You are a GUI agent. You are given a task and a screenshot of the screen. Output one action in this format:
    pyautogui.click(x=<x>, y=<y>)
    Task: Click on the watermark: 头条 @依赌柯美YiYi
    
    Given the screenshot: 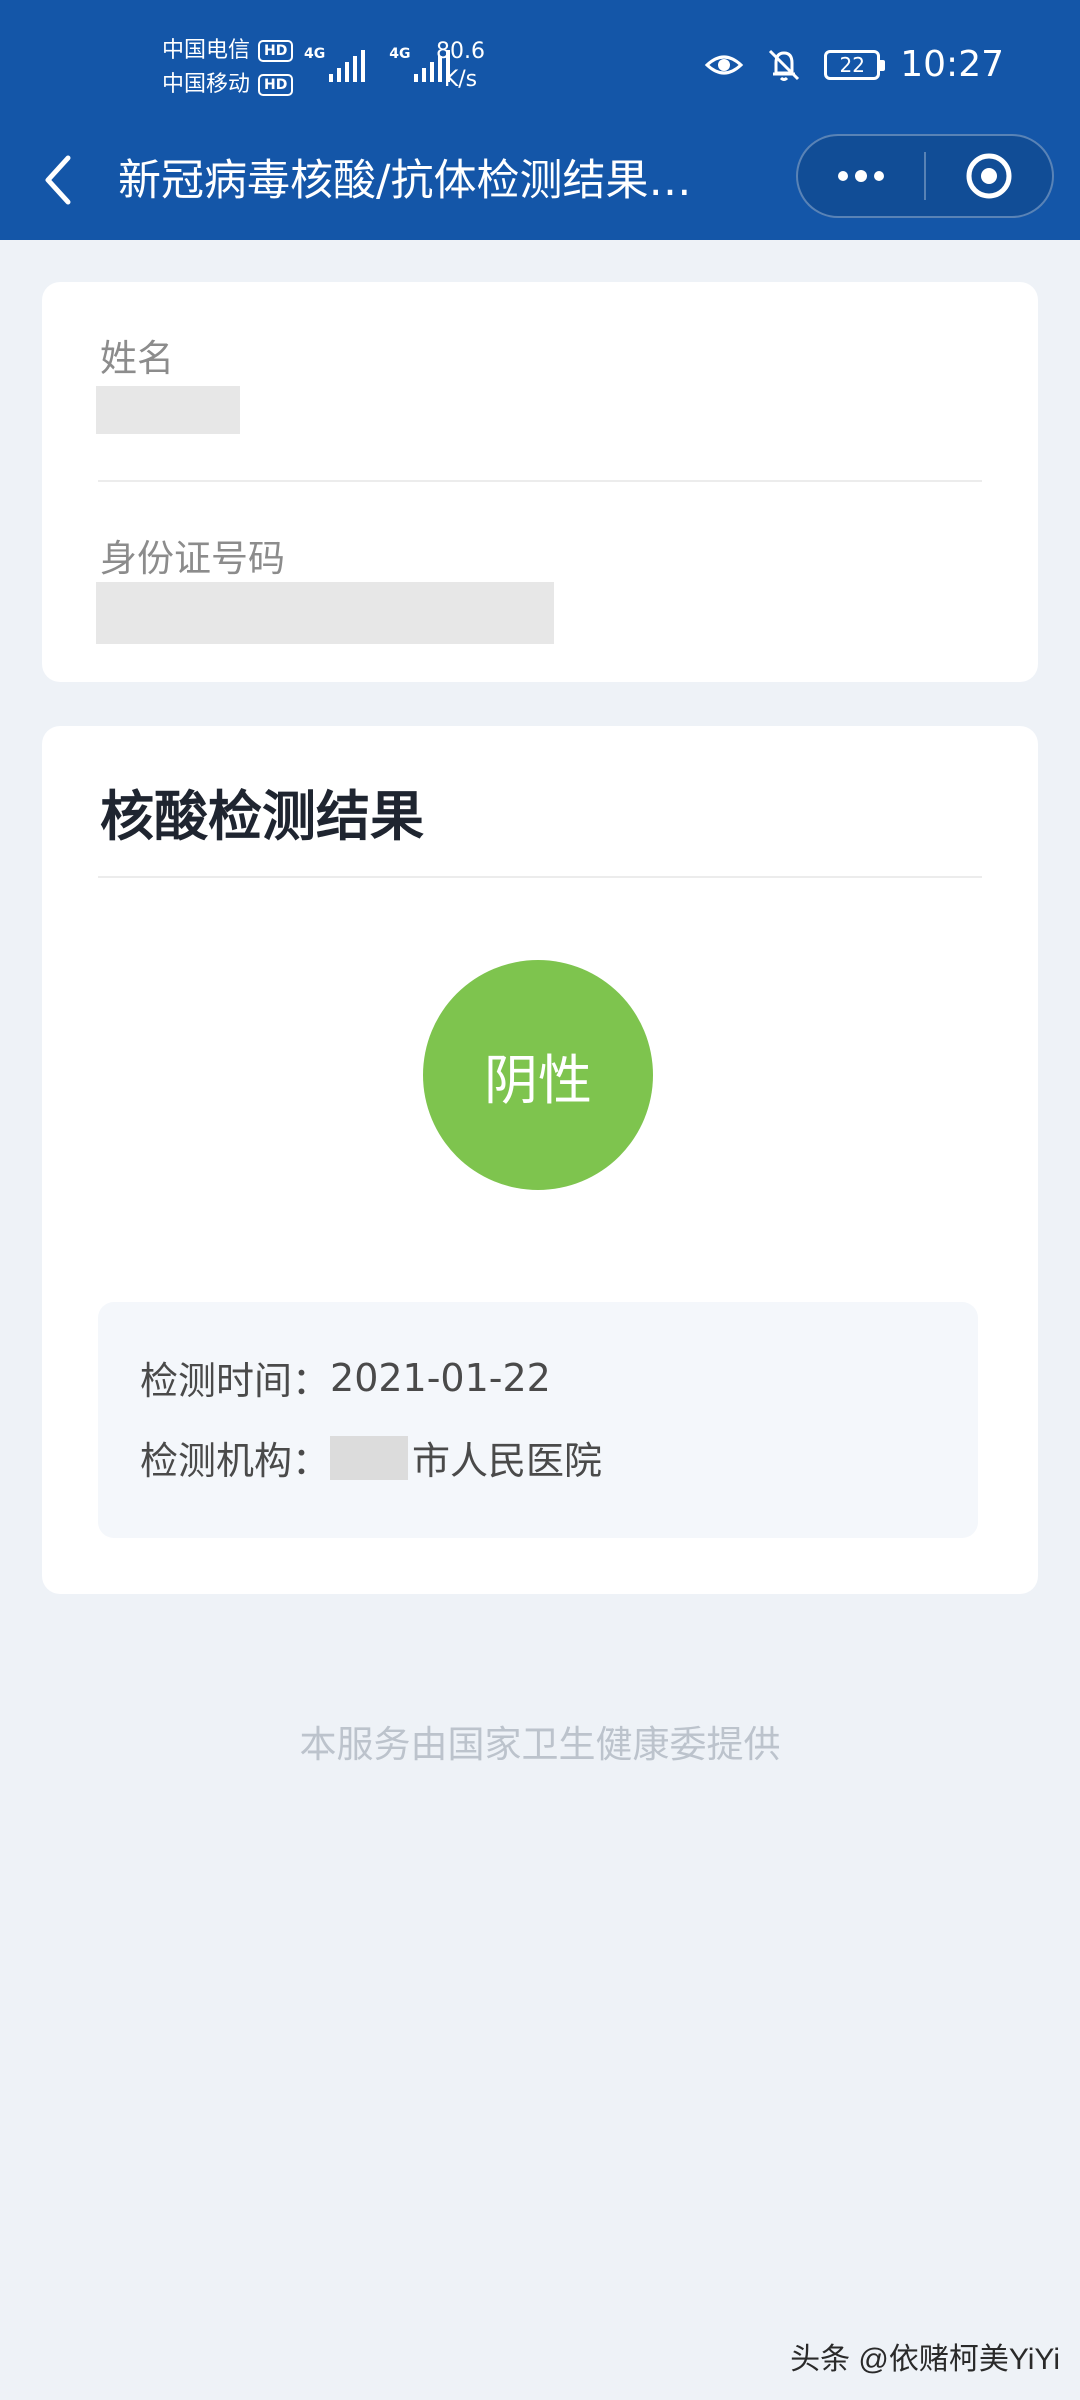 What is the action you would take?
    pyautogui.click(x=925, y=2359)
    